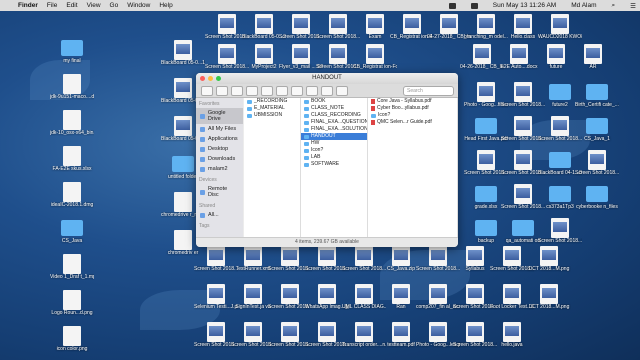 The width and height of the screenshot is (640, 360). Describe the element at coordinates (412, 101) in the screenshot. I see `list-item: Core Java - Syllabus.pdf` at that location.